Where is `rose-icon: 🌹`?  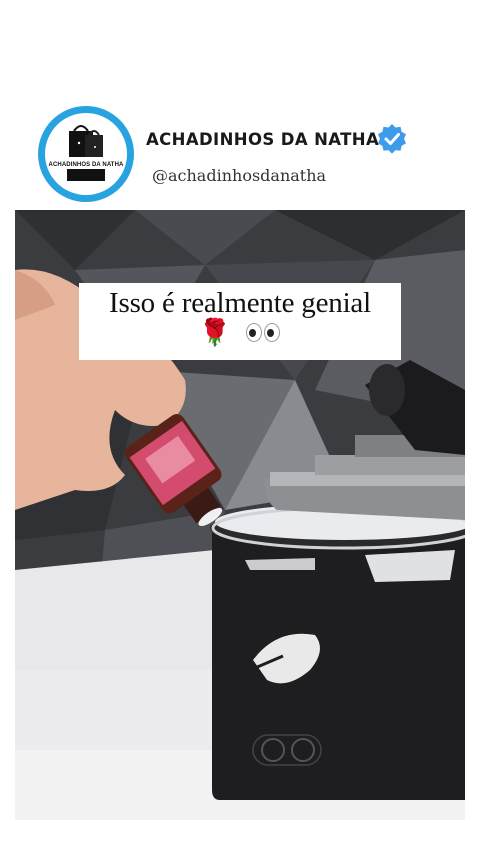 rose-icon: 🌹 is located at coordinates (215, 333).